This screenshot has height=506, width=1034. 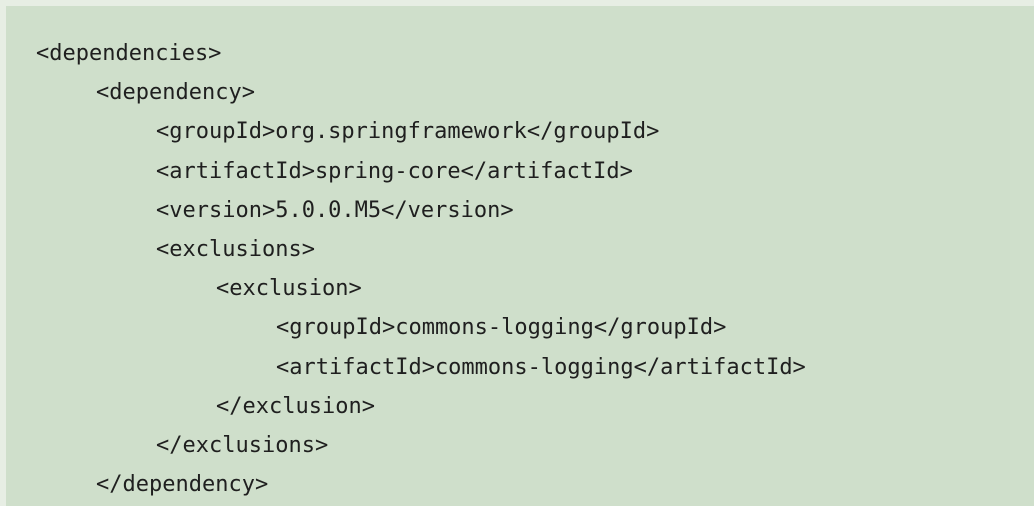 I want to click on code-line: <version>5.0.0.M5</version>, so click(x=335, y=210).